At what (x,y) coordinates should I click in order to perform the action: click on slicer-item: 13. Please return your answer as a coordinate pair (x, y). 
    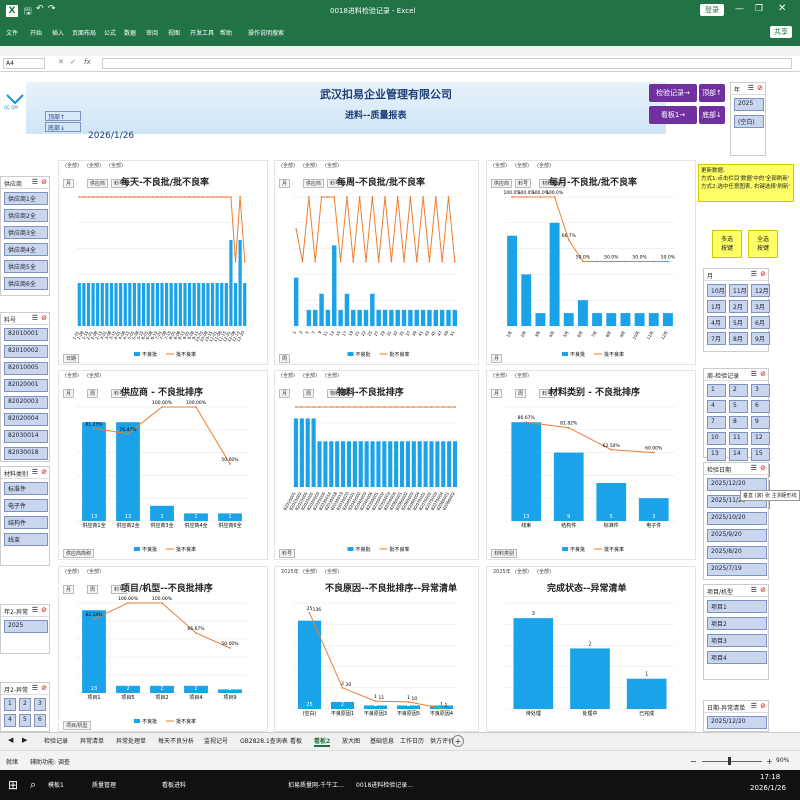
    Looking at the image, I should click on (716, 454).